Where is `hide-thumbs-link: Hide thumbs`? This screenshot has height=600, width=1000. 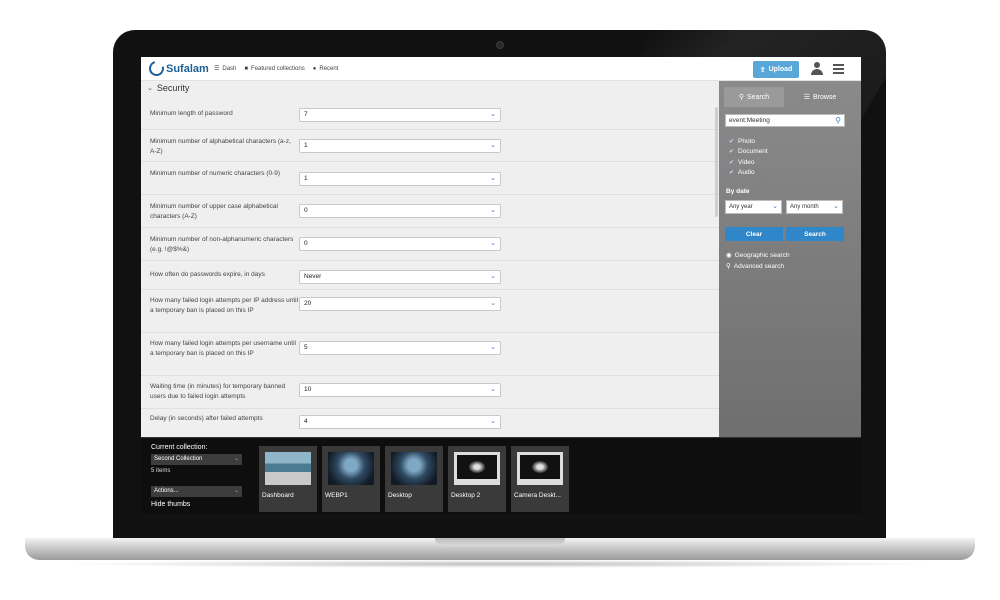
hide-thumbs-link: Hide thumbs is located at coordinates (170, 504).